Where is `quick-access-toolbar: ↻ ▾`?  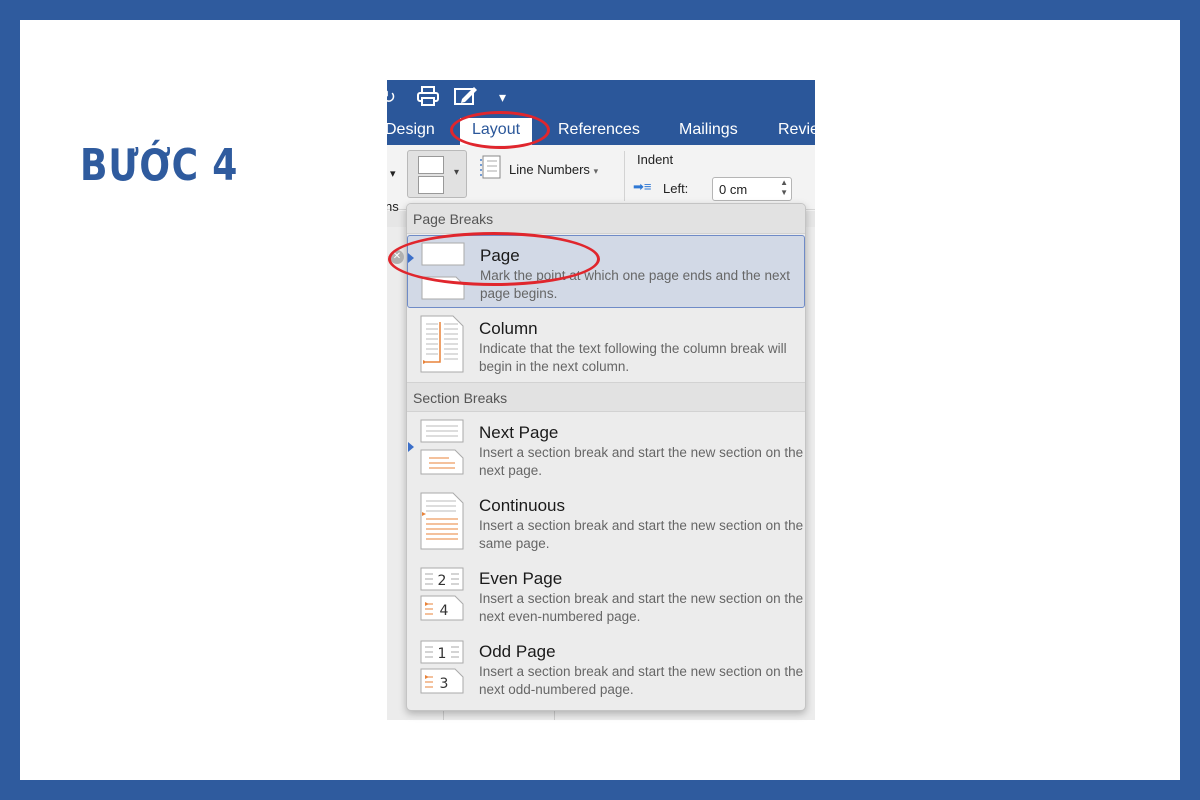
quick-access-toolbar: ↻ ▾ is located at coordinates (601, 97).